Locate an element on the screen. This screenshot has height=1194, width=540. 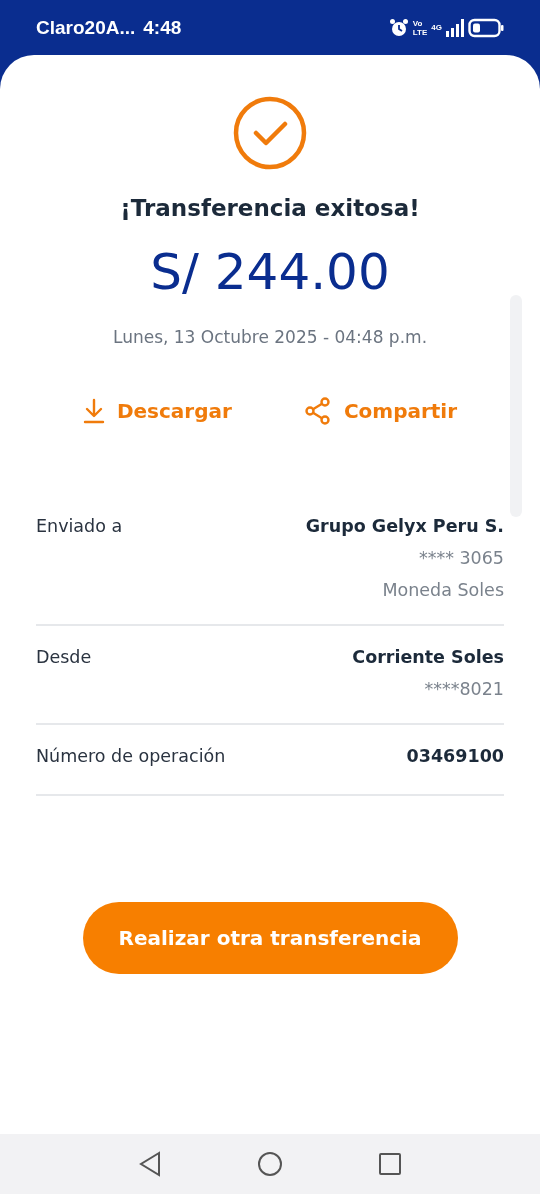
signal-icon is located at coordinates (455, 27).